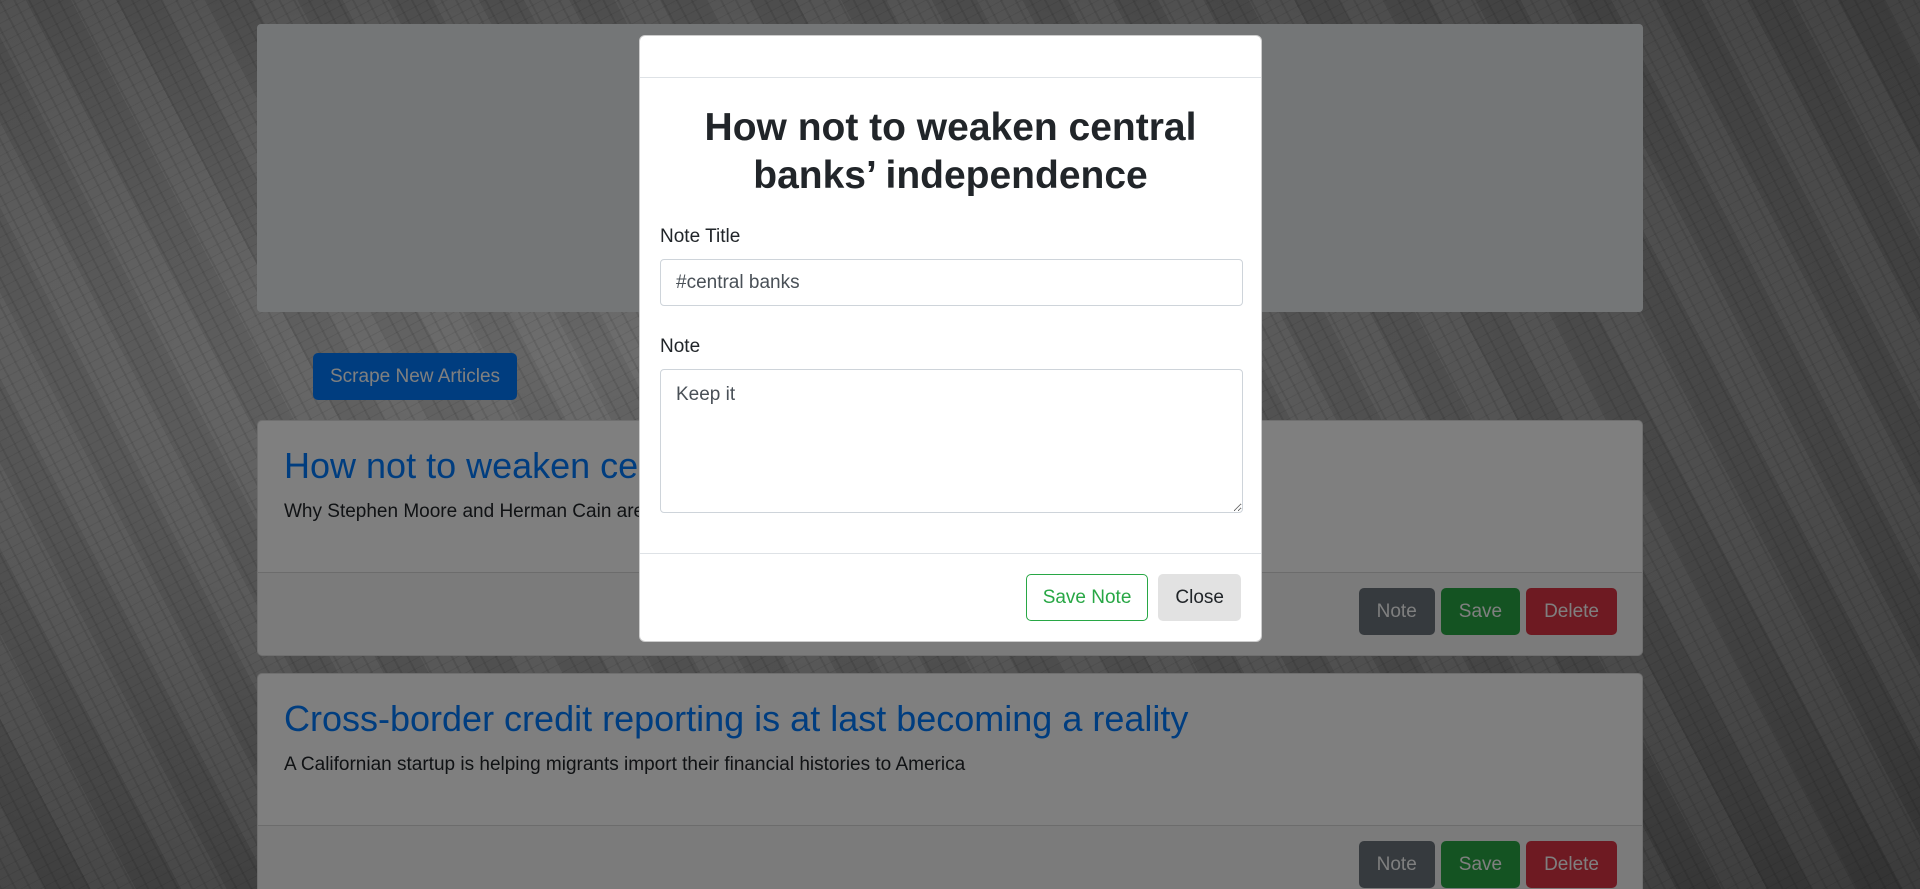  What do you see at coordinates (1087, 597) in the screenshot?
I see `save-note-button: Save Note` at bounding box center [1087, 597].